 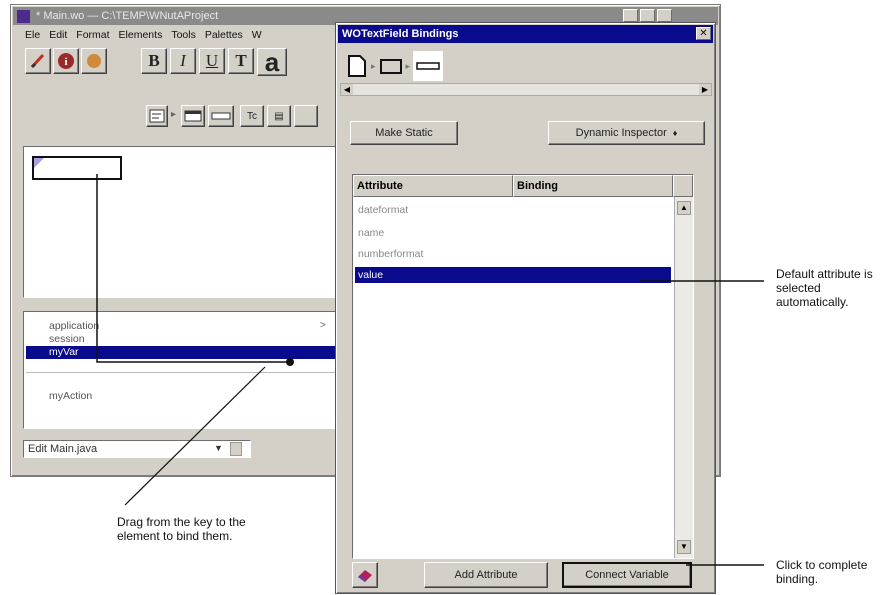 What do you see at coordinates (218, 448) in the screenshot?
I see `dropdown-arrow-icon: ▼` at bounding box center [218, 448].